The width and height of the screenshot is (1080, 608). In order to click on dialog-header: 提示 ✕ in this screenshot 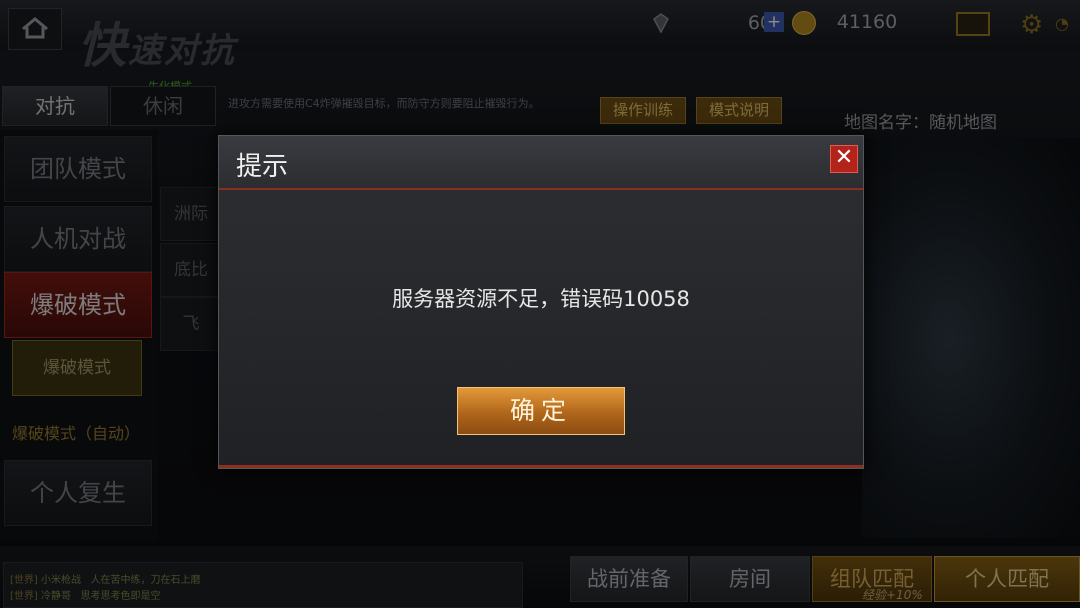, I will do `click(541, 163)`.